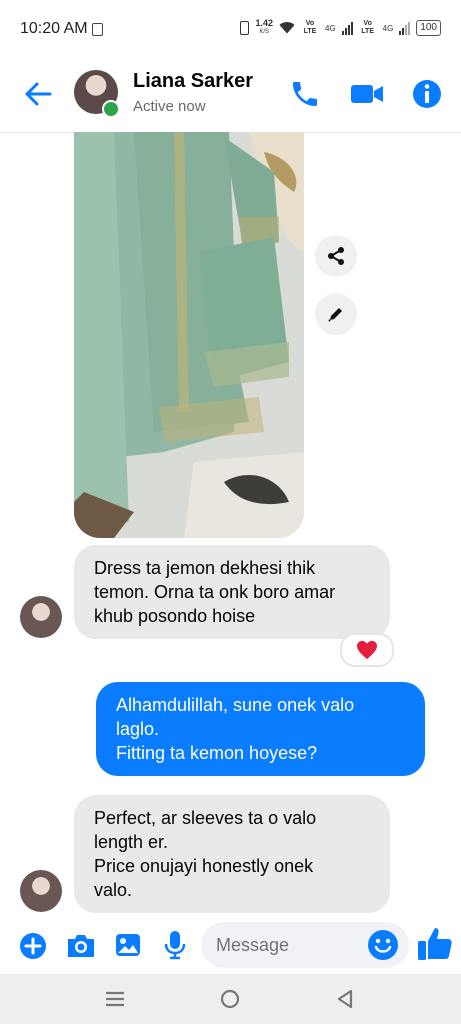 The height and width of the screenshot is (1024, 461). I want to click on message-line: laglo., so click(138, 729).